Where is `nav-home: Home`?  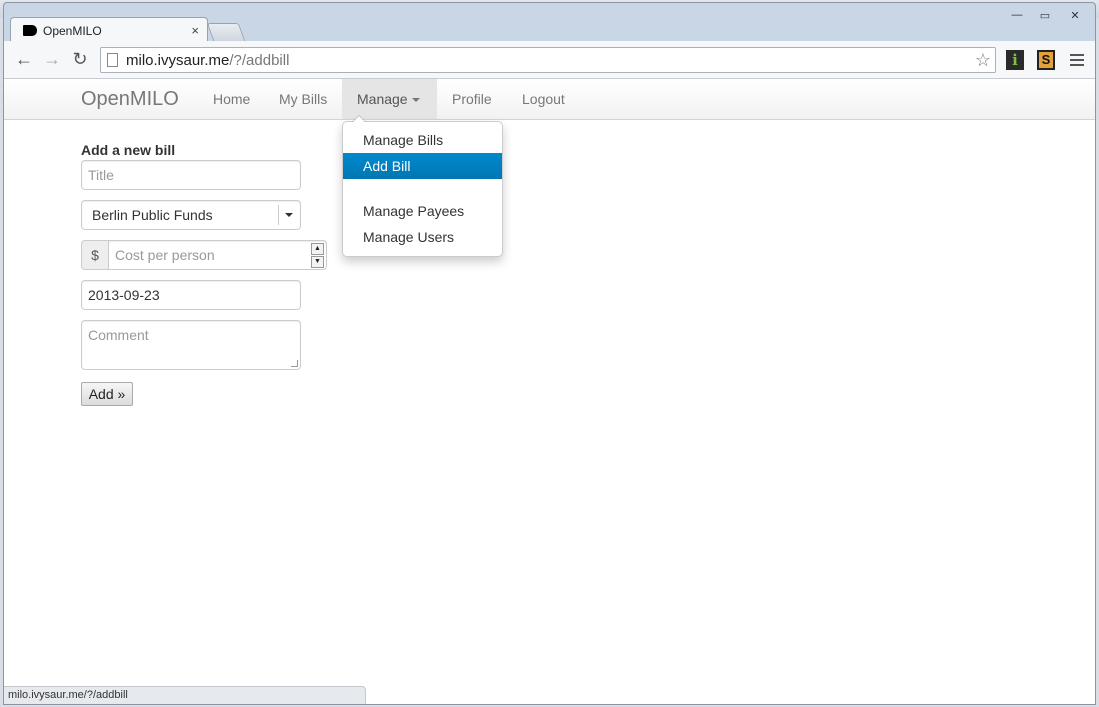
nav-home: Home is located at coordinates (231, 99).